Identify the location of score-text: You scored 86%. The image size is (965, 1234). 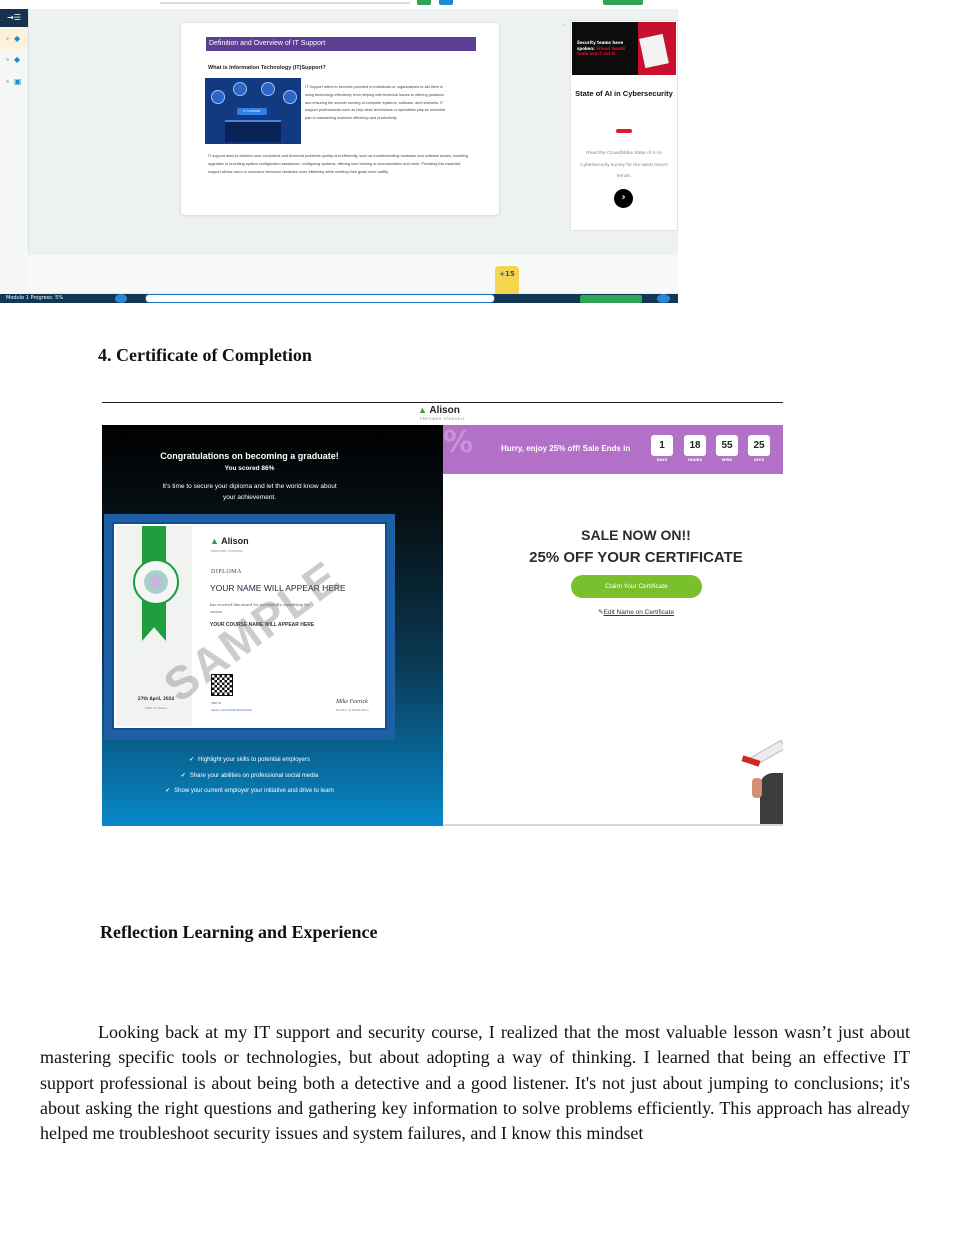
(249, 468).